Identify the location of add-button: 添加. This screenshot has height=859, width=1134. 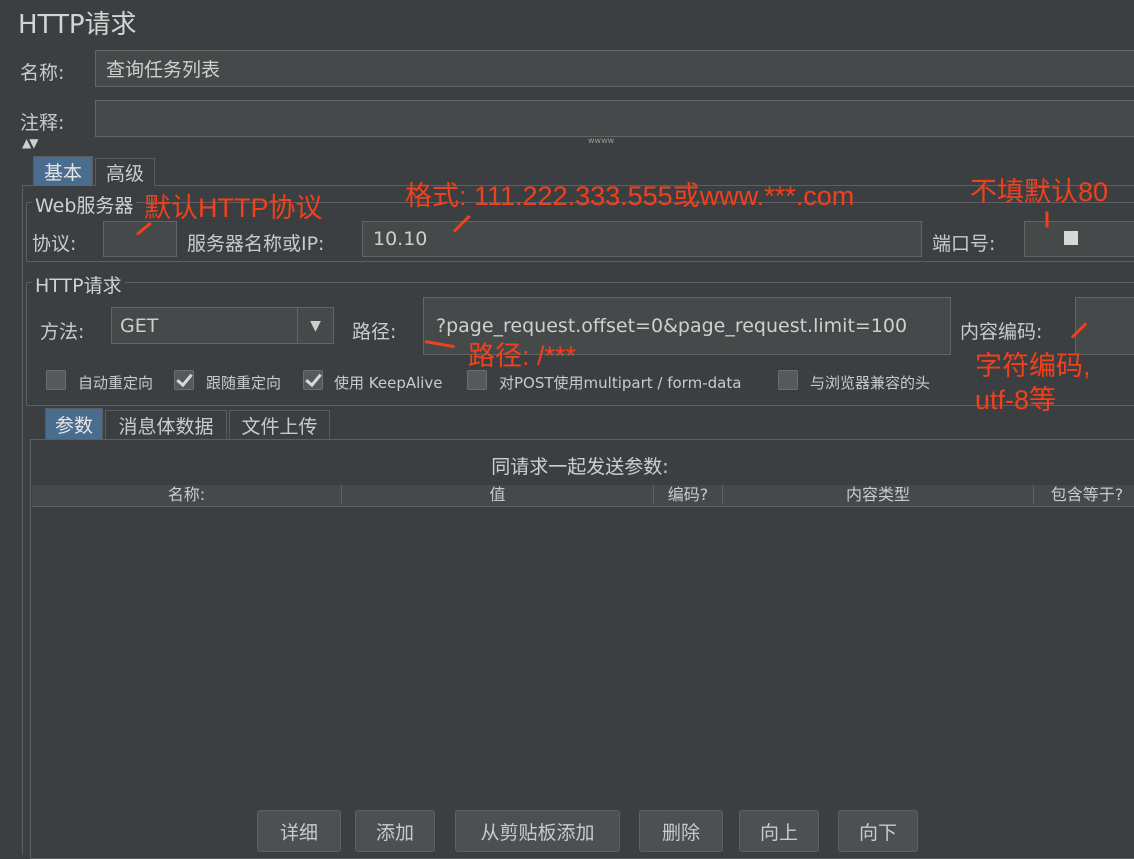
(395, 831).